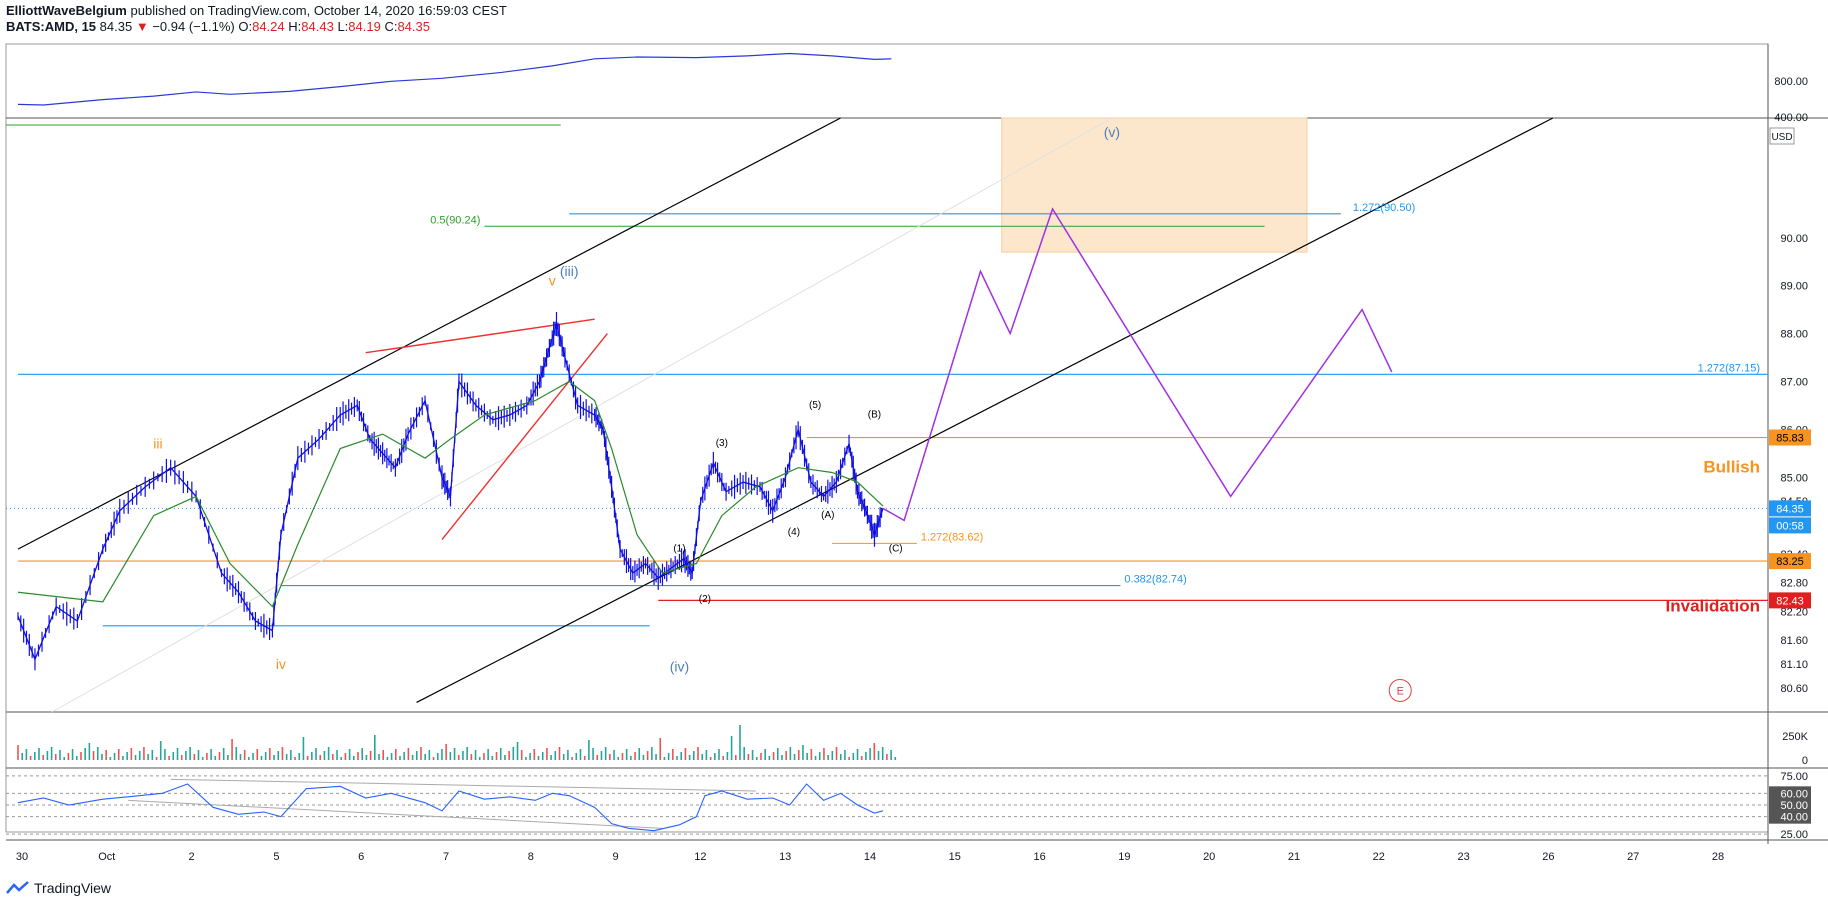  What do you see at coordinates (794, 532) in the screenshot?
I see `wave-label: (4)` at bounding box center [794, 532].